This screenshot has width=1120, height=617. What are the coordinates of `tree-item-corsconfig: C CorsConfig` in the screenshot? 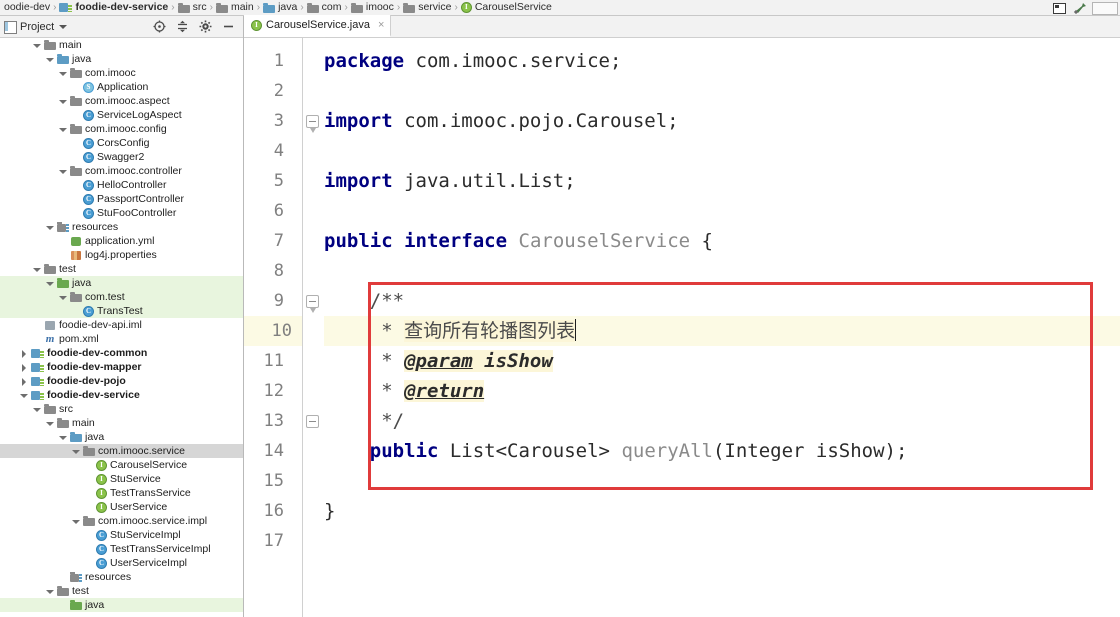 It's located at (121, 143).